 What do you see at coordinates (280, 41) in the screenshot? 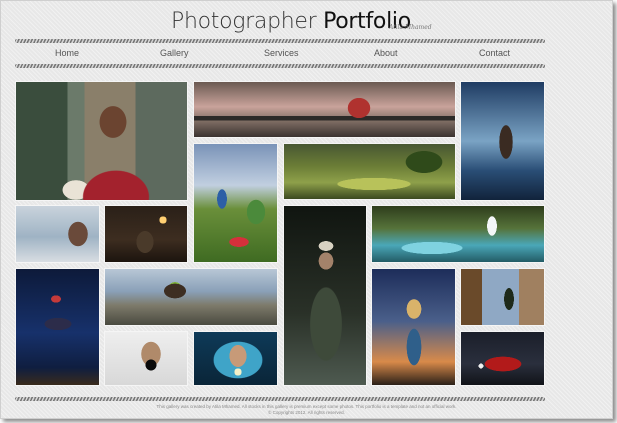
I see `rope-divider-top` at bounding box center [280, 41].